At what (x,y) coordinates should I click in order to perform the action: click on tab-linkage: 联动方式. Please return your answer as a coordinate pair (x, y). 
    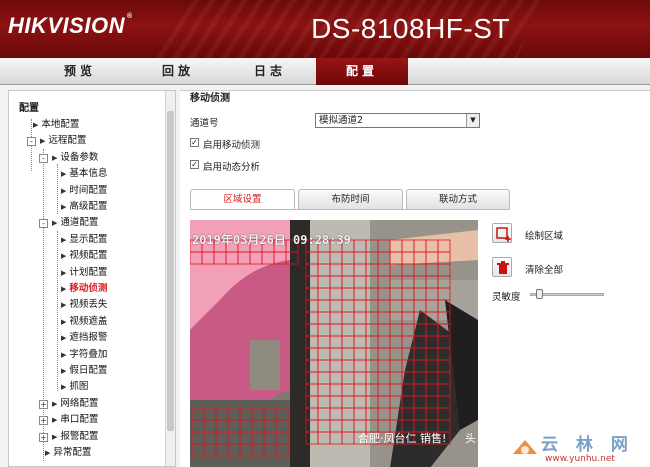
    Looking at the image, I should click on (458, 199).